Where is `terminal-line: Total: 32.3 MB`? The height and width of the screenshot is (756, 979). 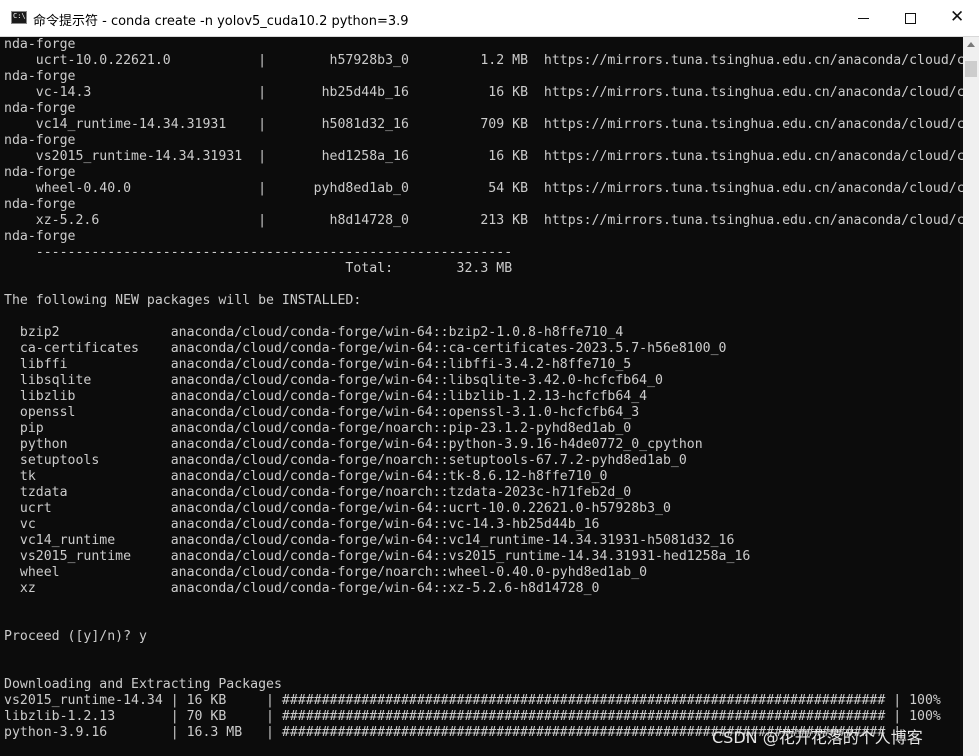 terminal-line: Total: 32.3 MB is located at coordinates (258, 268).